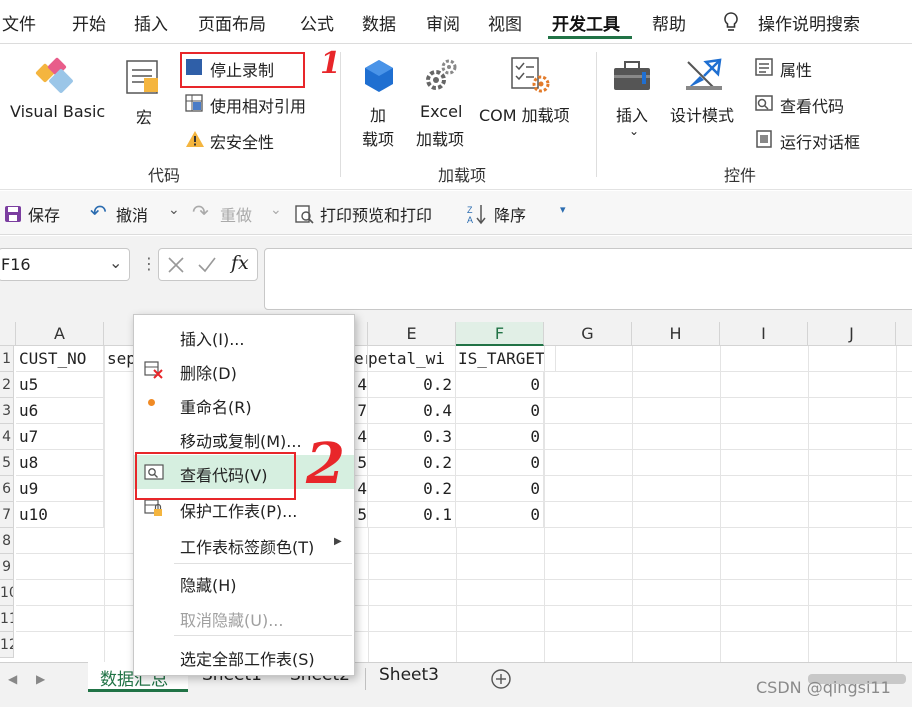 The width and height of the screenshot is (912, 707). What do you see at coordinates (441, 75) in the screenshot?
I see `gear-icon` at bounding box center [441, 75].